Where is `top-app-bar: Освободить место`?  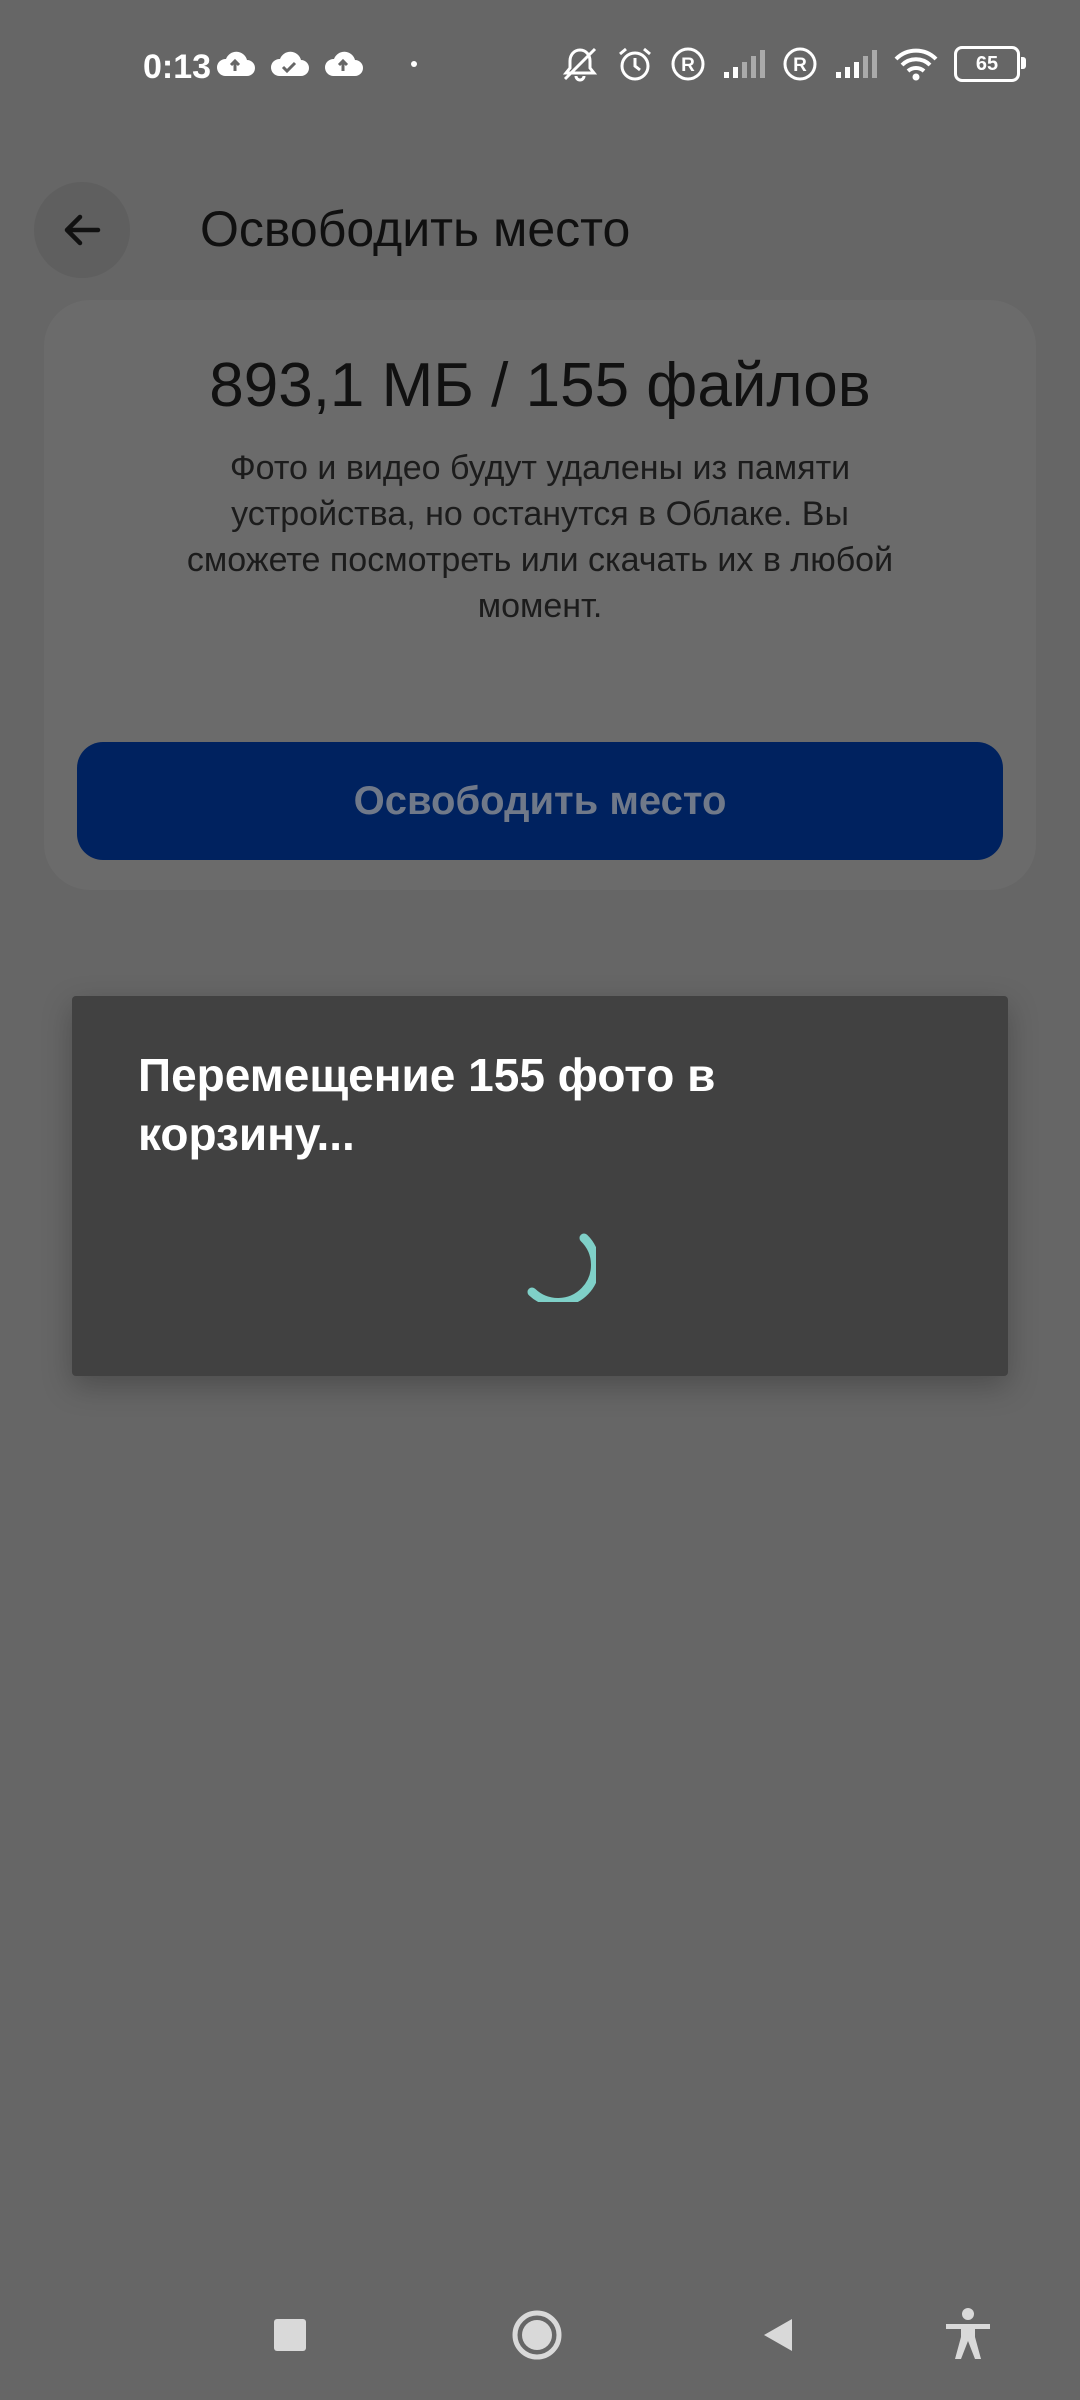 top-app-bar: Освободить место is located at coordinates (540, 220).